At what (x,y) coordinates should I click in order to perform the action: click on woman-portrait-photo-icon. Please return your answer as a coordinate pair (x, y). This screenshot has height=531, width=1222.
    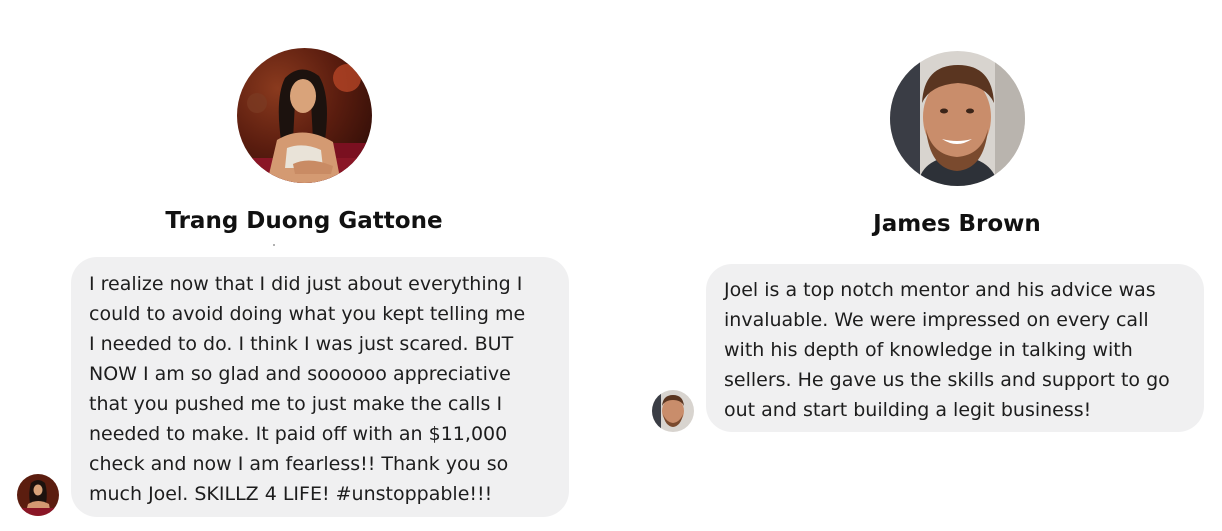
    Looking at the image, I should click on (304, 115).